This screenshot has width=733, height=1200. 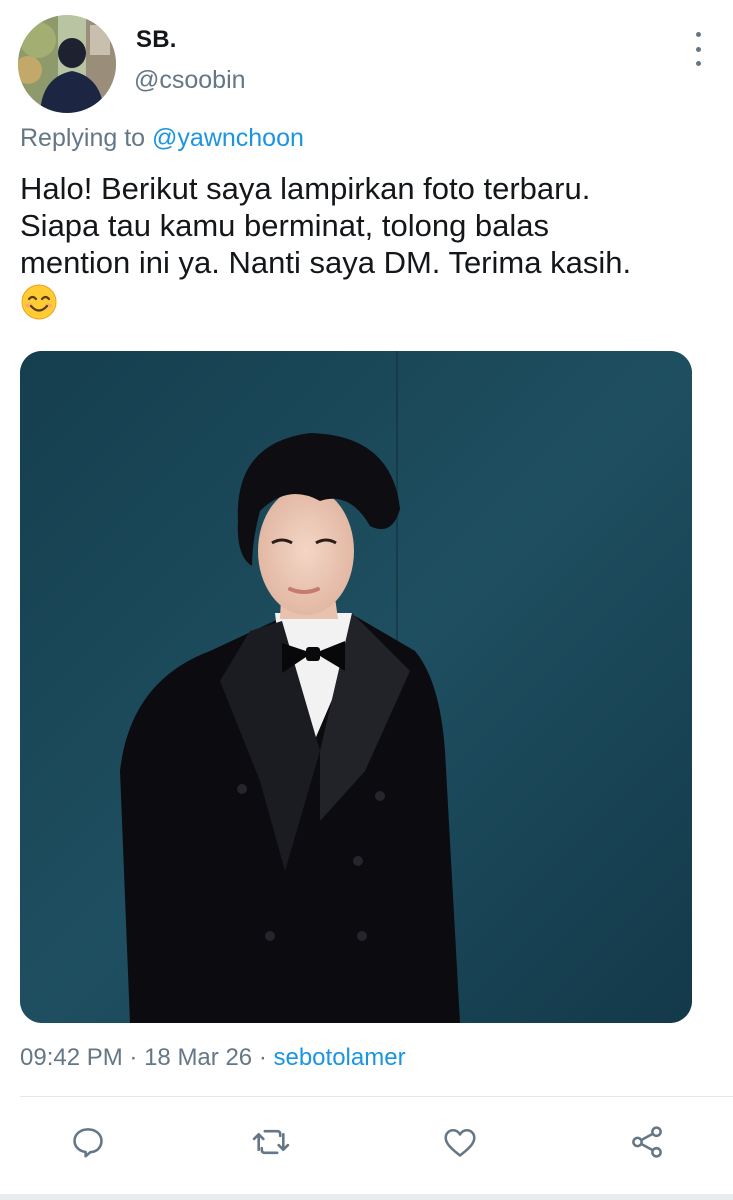 What do you see at coordinates (198, 1057) in the screenshot?
I see `tweet-date: 18 Mar 26` at bounding box center [198, 1057].